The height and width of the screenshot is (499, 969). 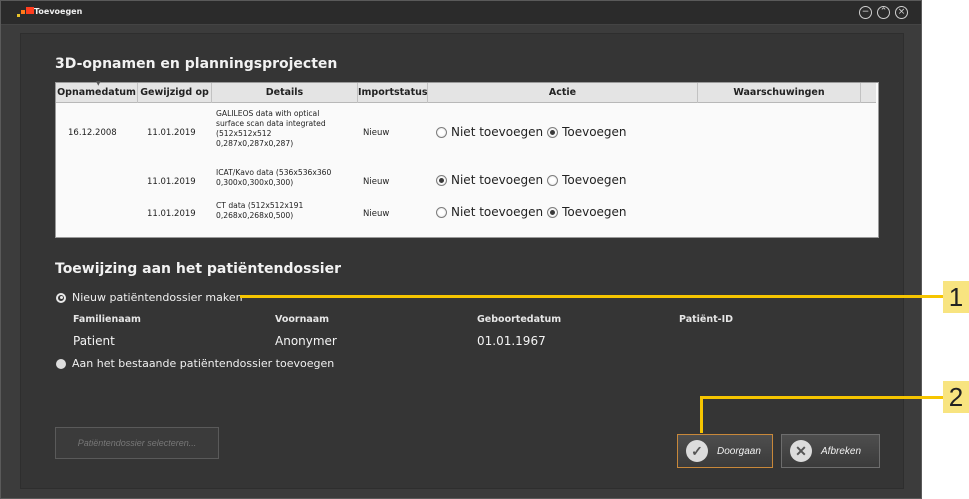 I want to click on col-actie: Actie, so click(x=563, y=93).